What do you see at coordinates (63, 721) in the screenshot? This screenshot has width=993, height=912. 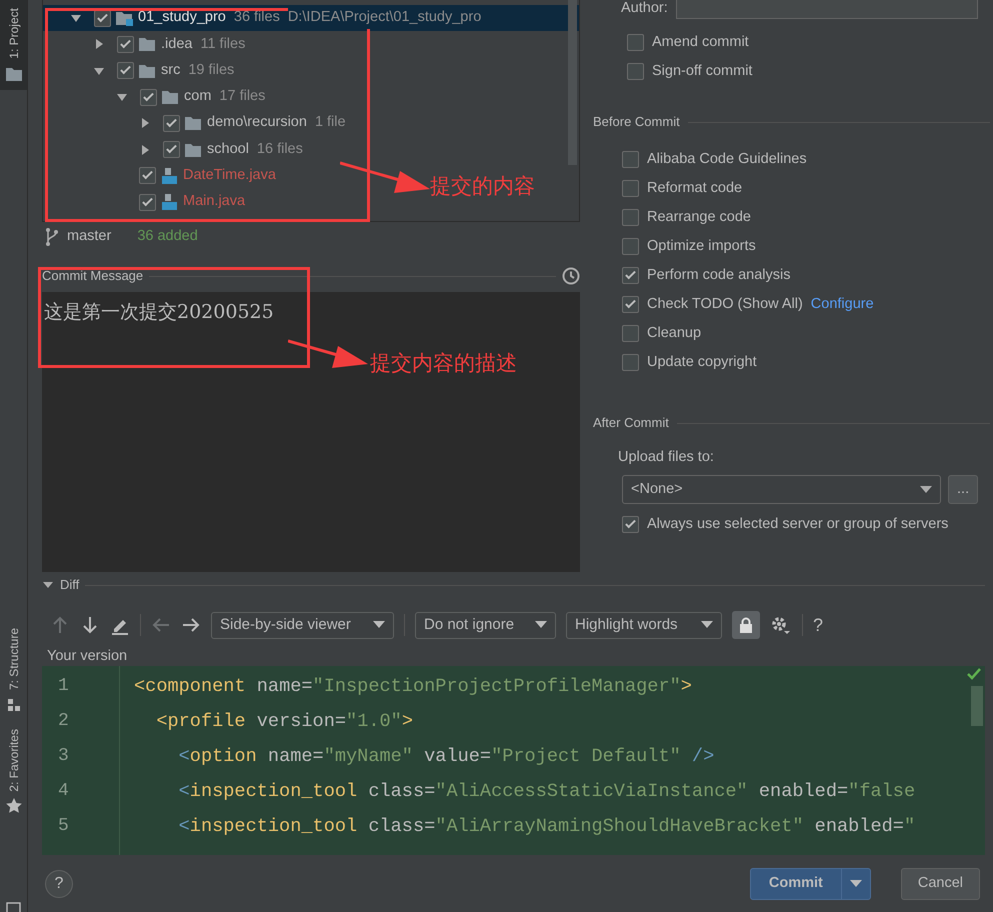 I see `line-number: 2` at bounding box center [63, 721].